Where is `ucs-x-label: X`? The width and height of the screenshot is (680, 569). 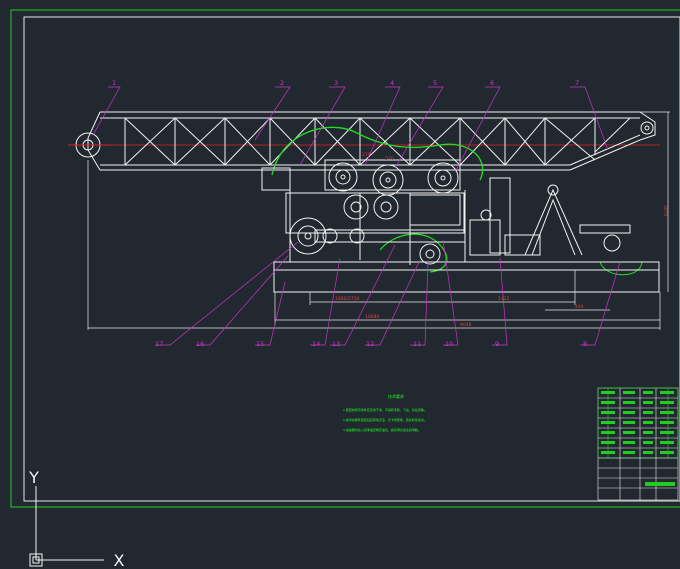
ucs-x-label: X is located at coordinates (119, 560).